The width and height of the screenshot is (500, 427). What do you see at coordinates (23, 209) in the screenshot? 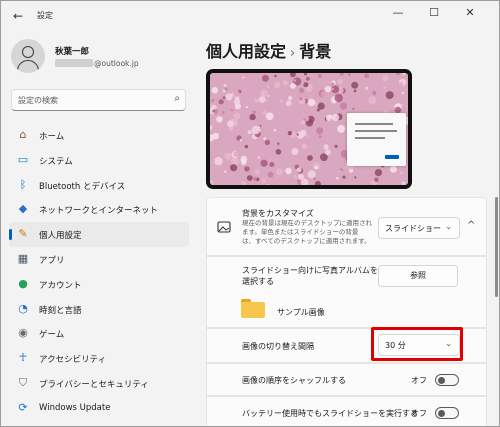
I see `wifi-icon: ◆` at bounding box center [23, 209].